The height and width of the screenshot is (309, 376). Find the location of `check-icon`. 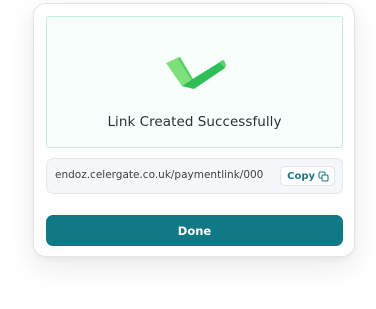

check-icon is located at coordinates (196, 73).